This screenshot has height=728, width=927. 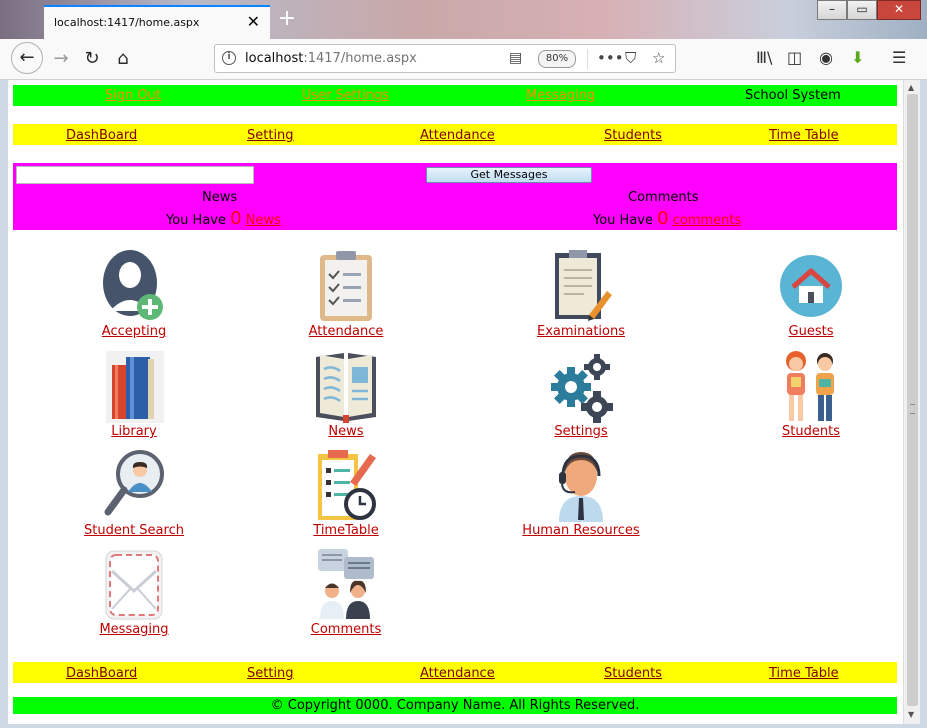 What do you see at coordinates (134, 394) in the screenshot?
I see `tile-library: Library` at bounding box center [134, 394].